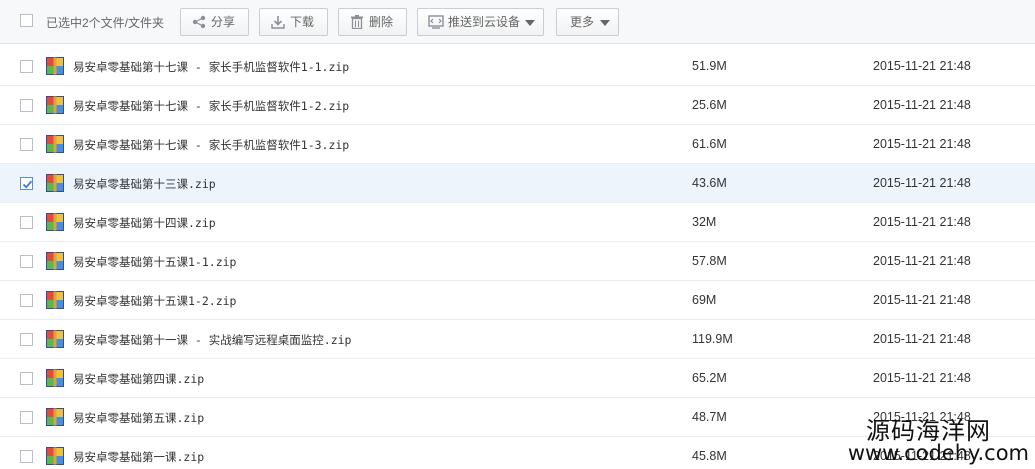  What do you see at coordinates (278, 22) in the screenshot?
I see `download-icon` at bounding box center [278, 22].